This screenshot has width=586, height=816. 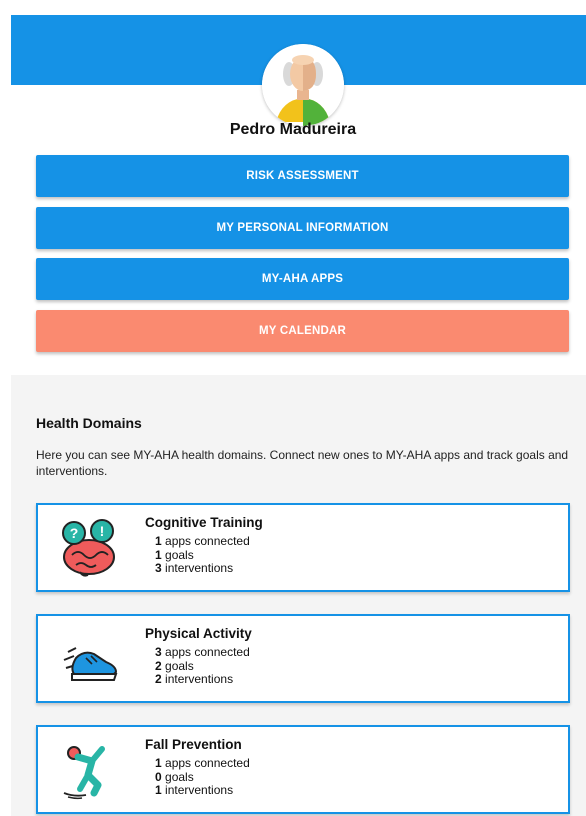 What do you see at coordinates (202, 665) in the screenshot?
I see `domain-stats: 3 apps connected 2 goals 2 interventions` at bounding box center [202, 665].